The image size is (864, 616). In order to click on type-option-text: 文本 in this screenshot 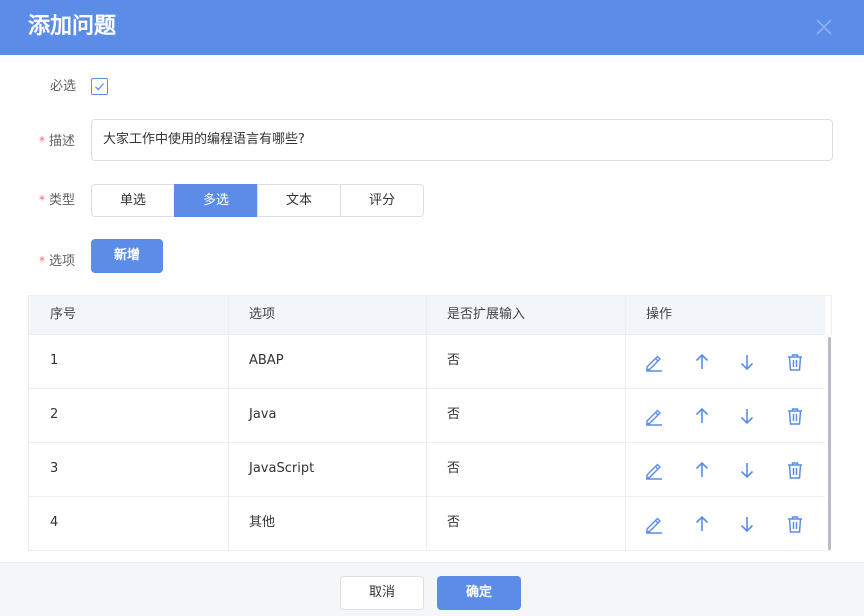, I will do `click(299, 200)`.